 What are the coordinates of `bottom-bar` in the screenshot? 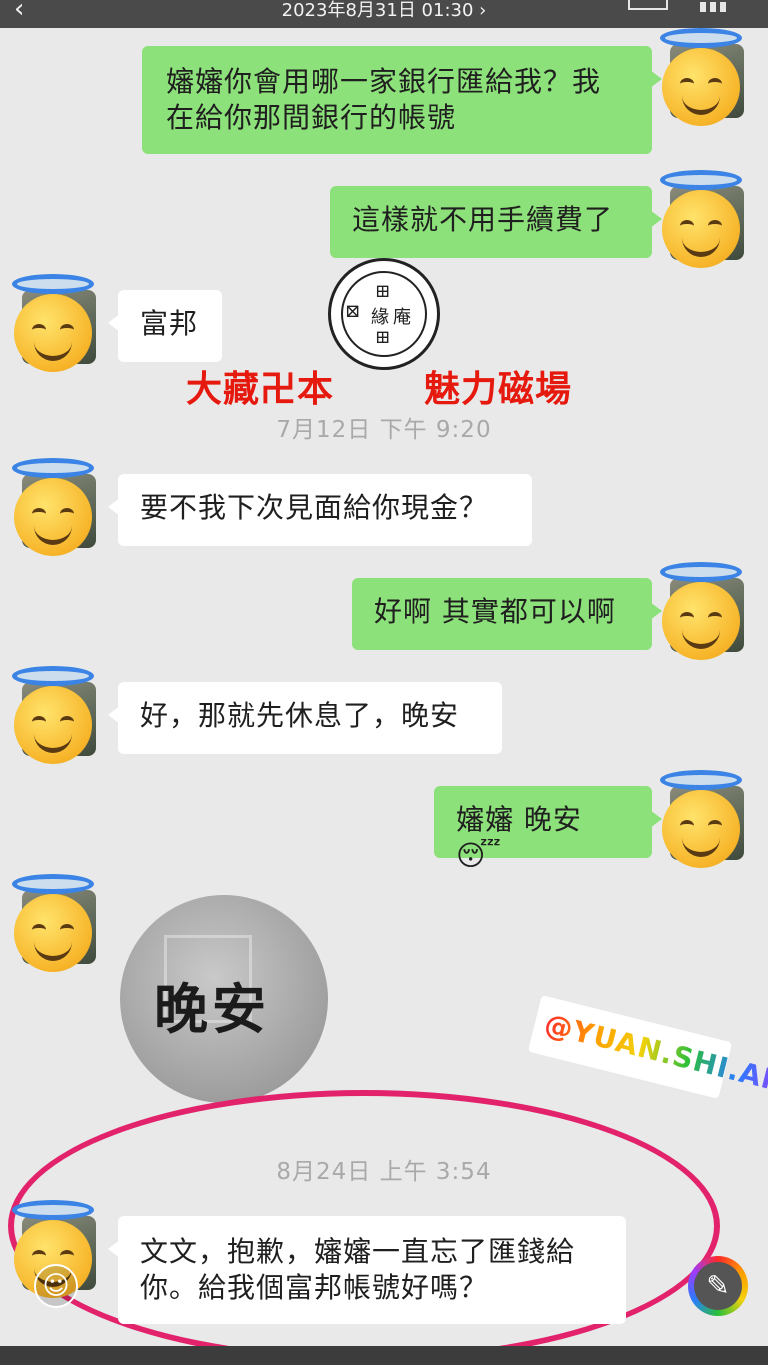 It's located at (384, 1355).